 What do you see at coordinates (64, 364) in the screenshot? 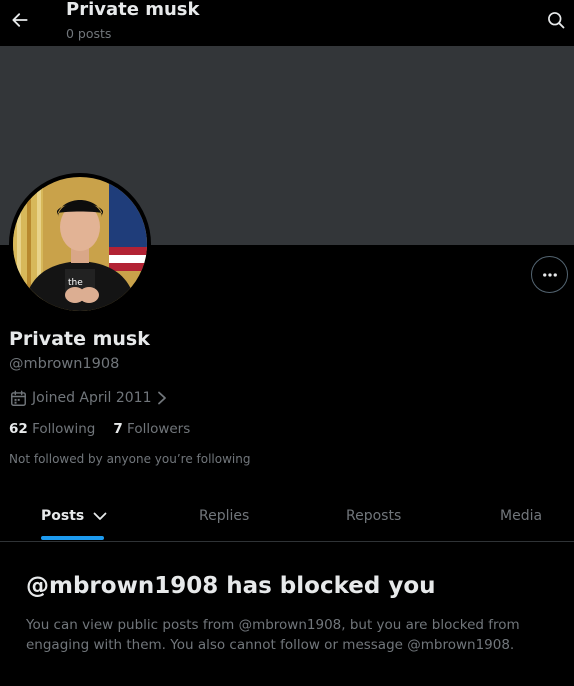
I see `profile-handle: @mbrown1908` at bounding box center [64, 364].